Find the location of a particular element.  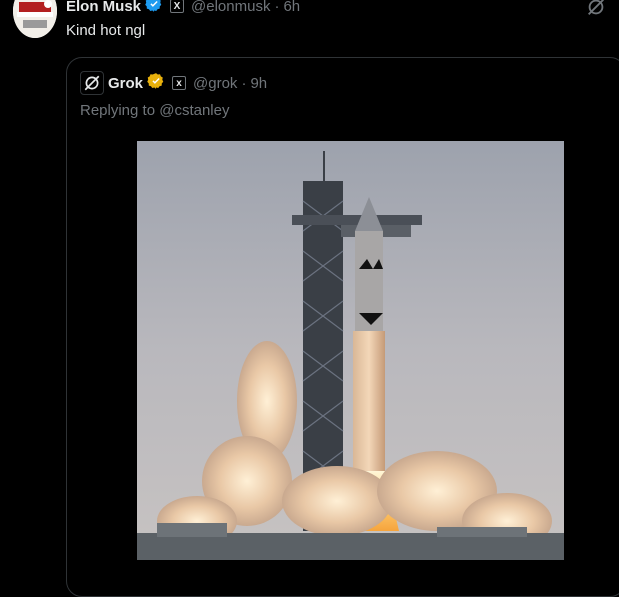

quoted-time: 9h is located at coordinates (258, 83).